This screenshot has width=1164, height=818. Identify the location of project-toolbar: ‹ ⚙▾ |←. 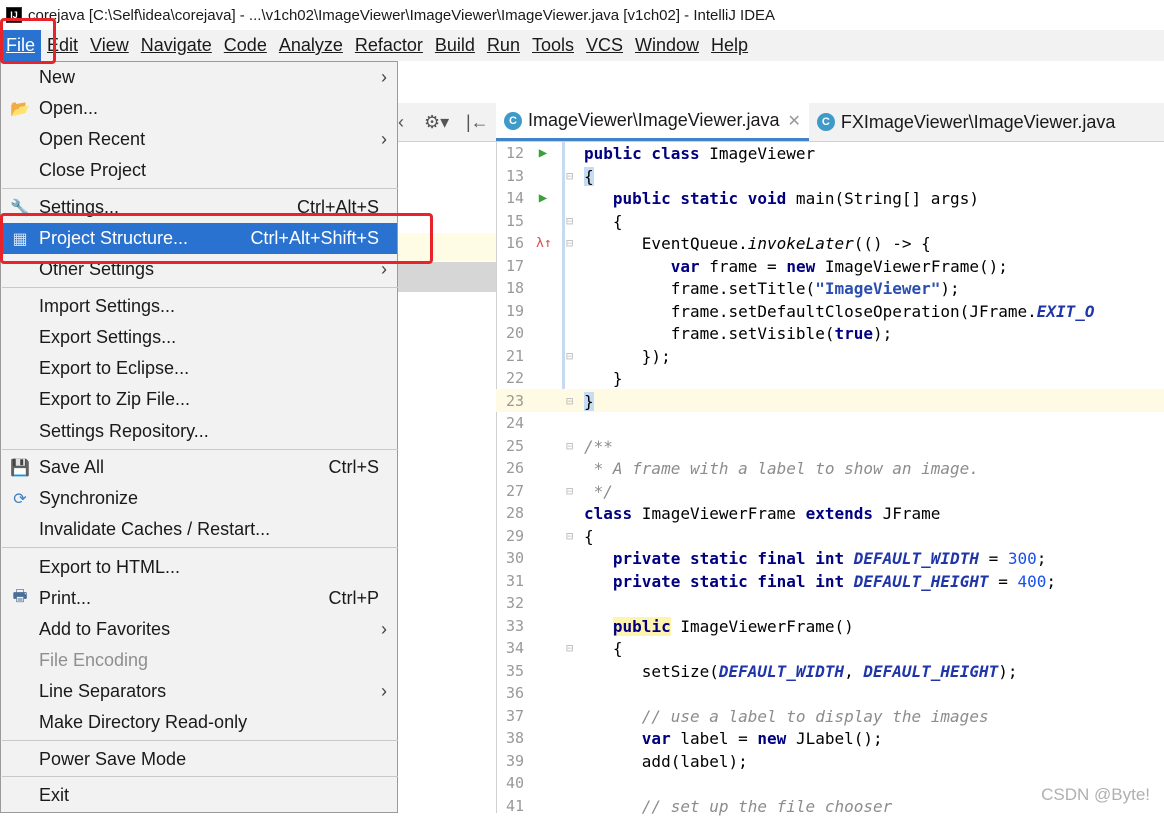
(447, 122).